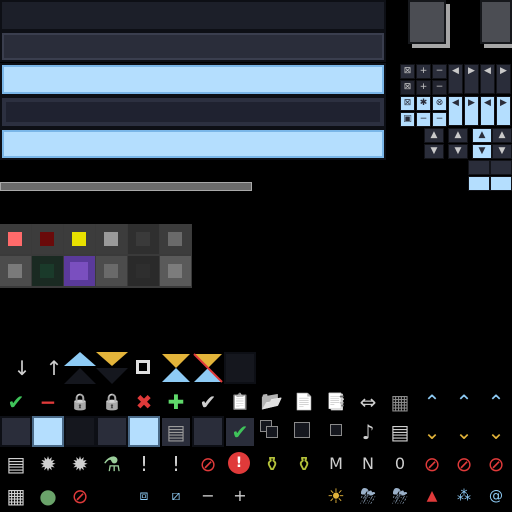 This screenshot has width=512, height=512. Describe the element at coordinates (47, 239) in the screenshot. I see `swatch-dark-red` at that location.